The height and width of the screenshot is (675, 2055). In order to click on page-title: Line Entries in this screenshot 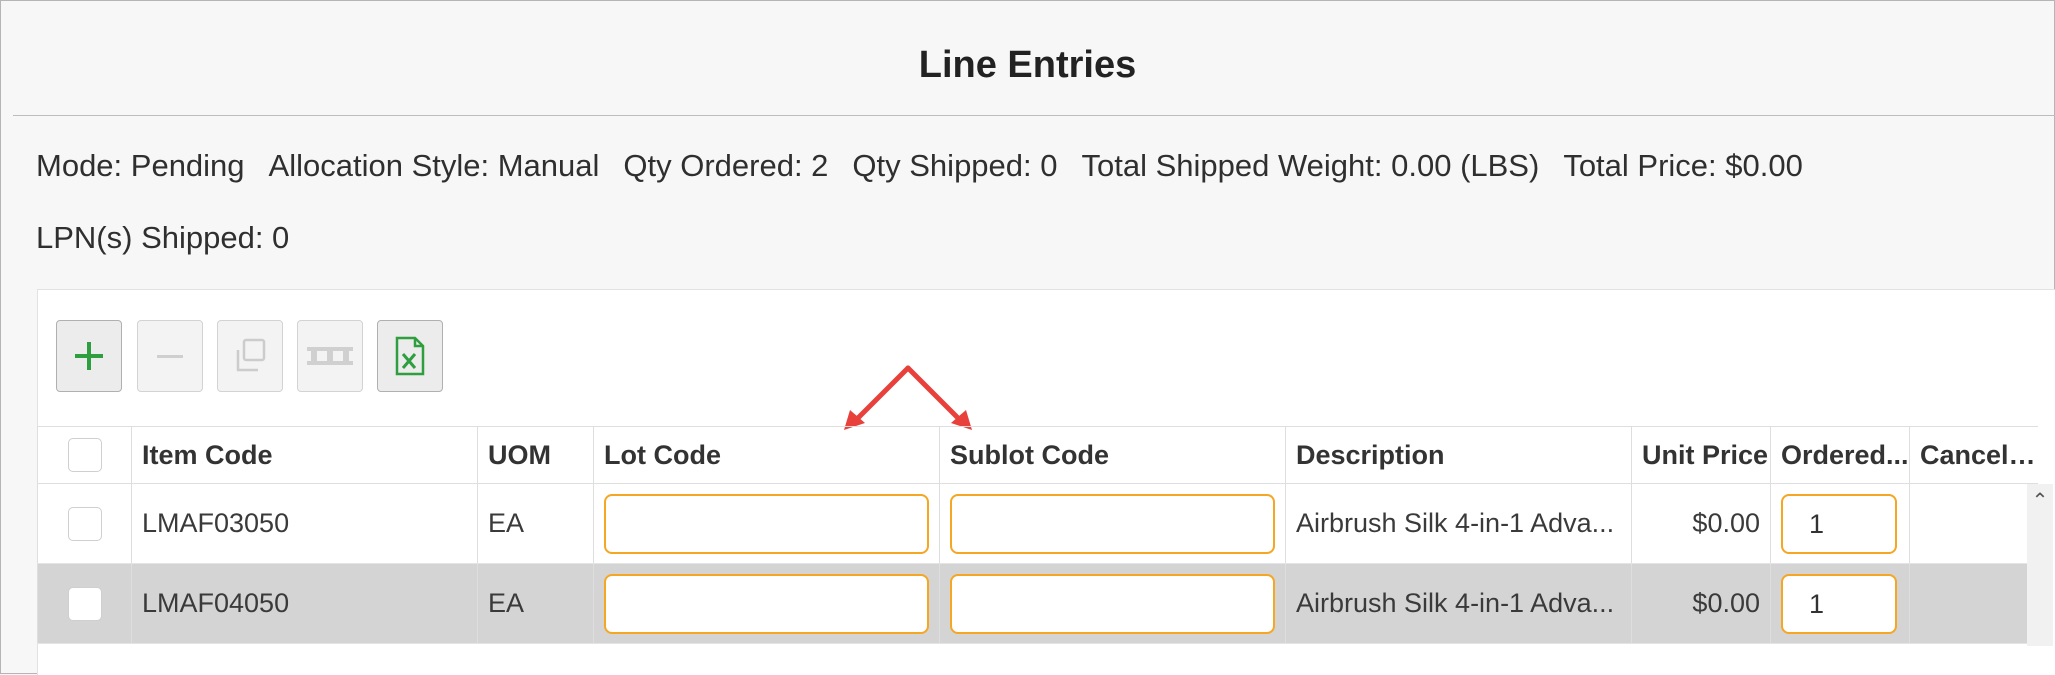, I will do `click(1027, 65)`.